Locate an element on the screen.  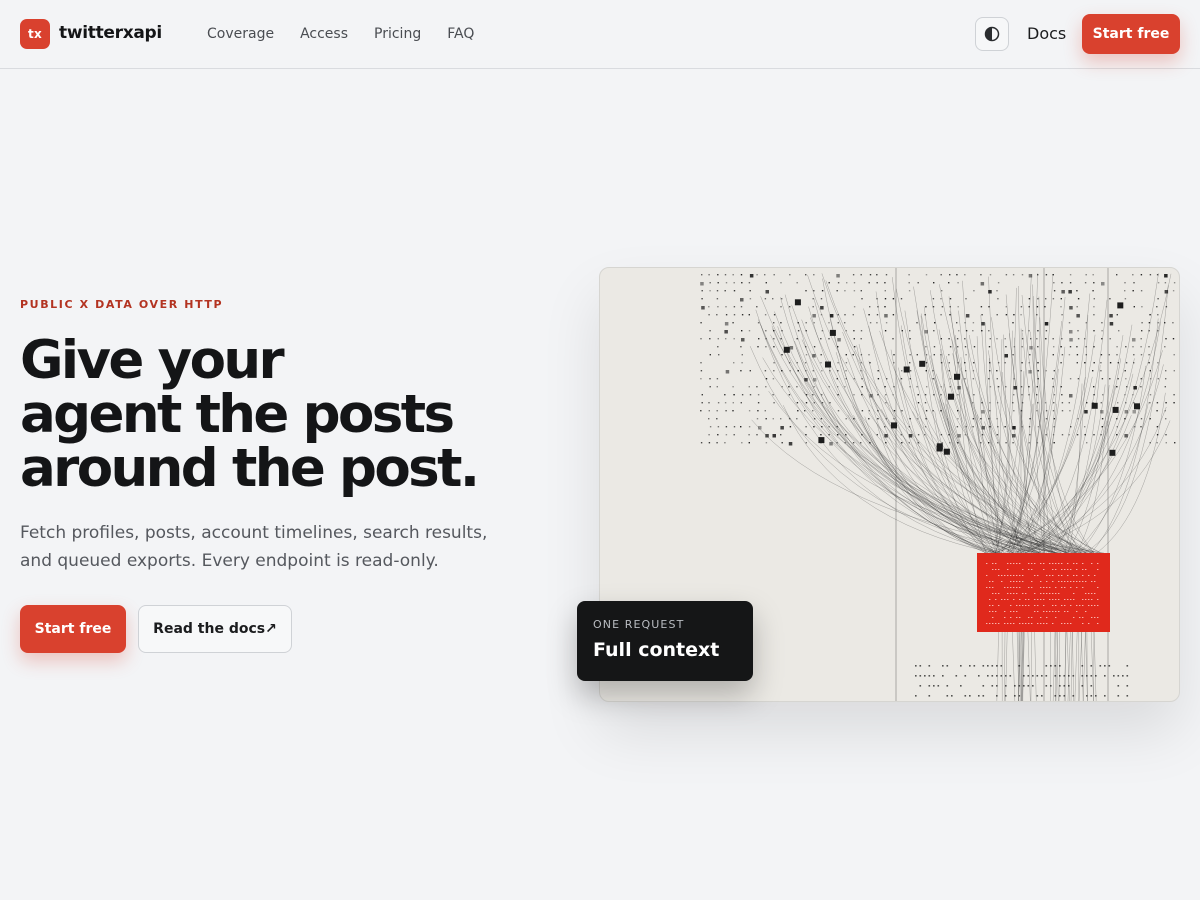
nav-coverage: Coverage is located at coordinates (240, 34).